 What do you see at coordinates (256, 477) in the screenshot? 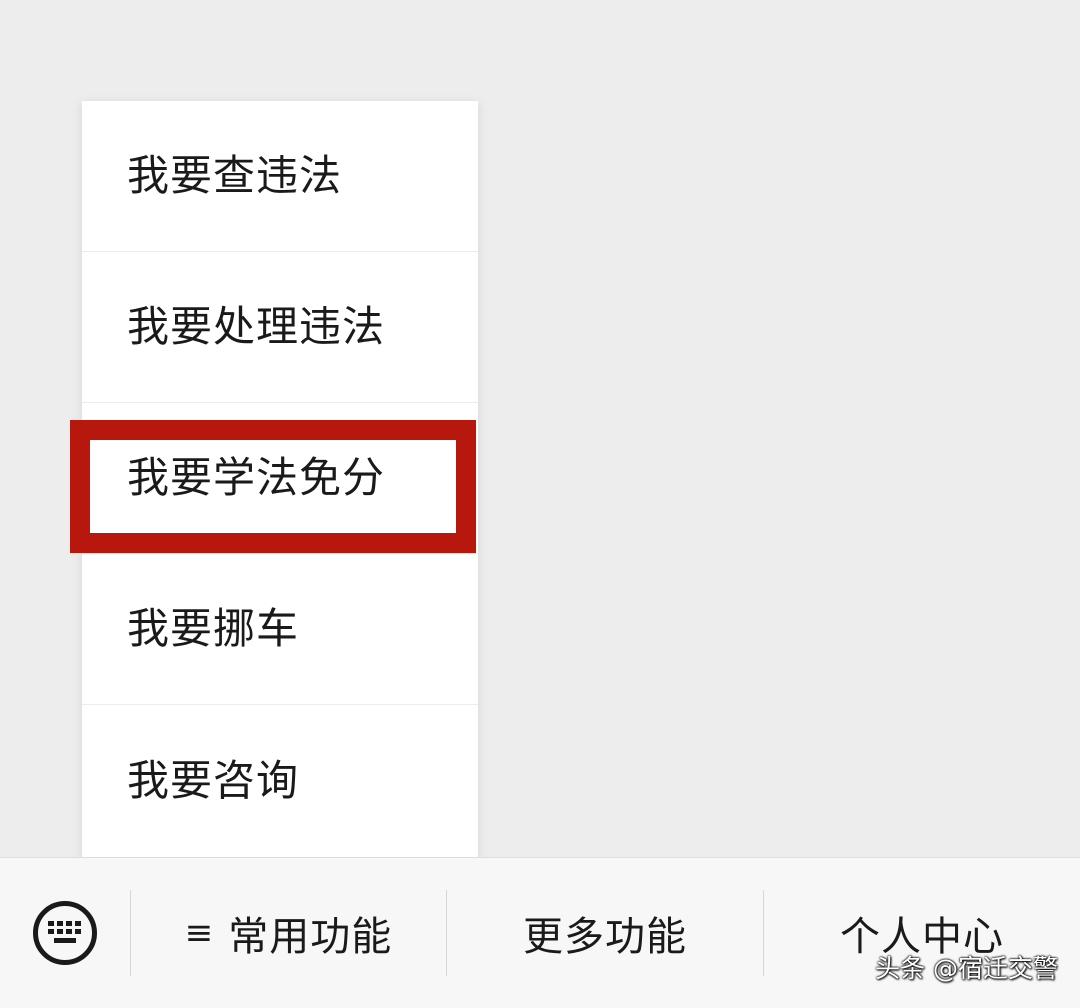
I see `menu-item-label: 我要学法免分` at bounding box center [256, 477].